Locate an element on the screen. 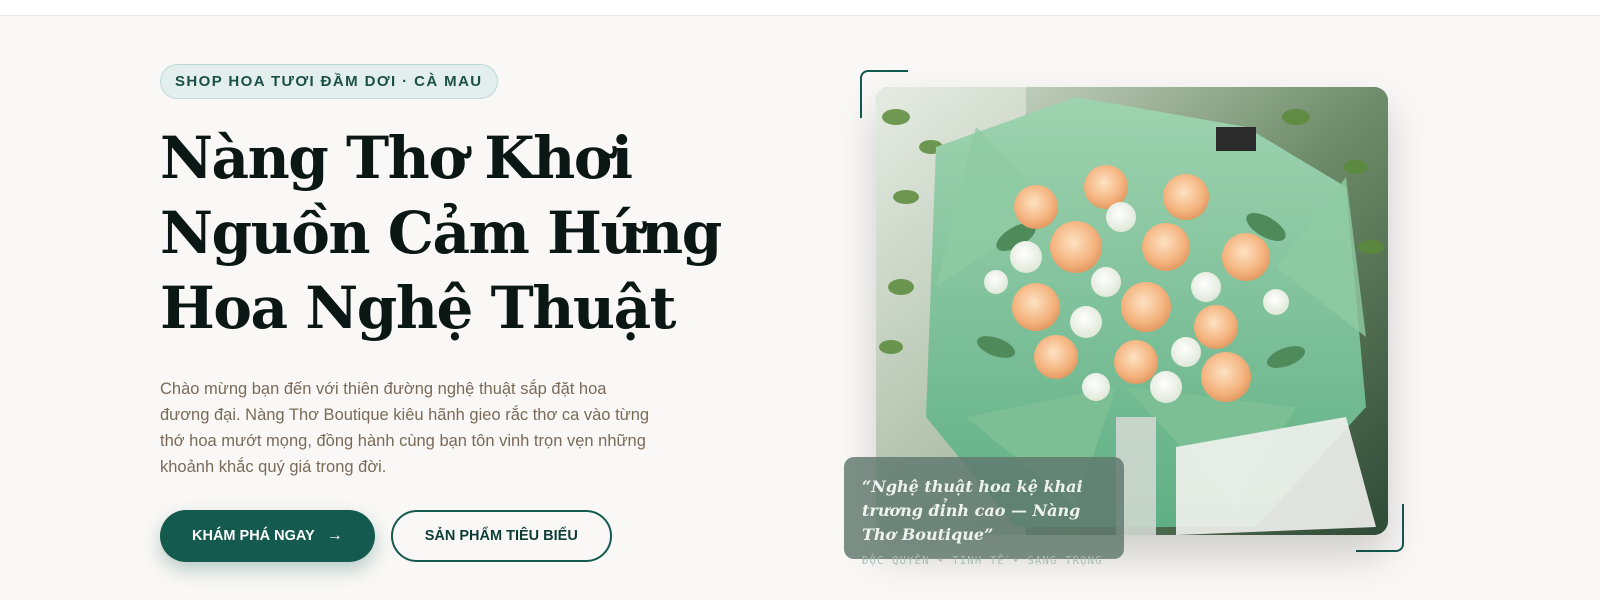 The height and width of the screenshot is (600, 1600). featured-products-button: SẢN PHẨM TIÊU BIỂU is located at coordinates (501, 536).